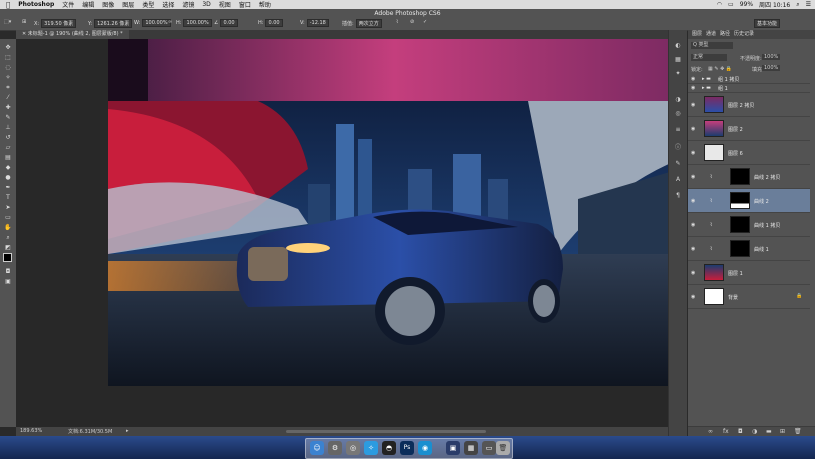  What do you see at coordinates (8, 237) in the screenshot?
I see `zoom-tool-icon: ⌕` at bounding box center [8, 237].